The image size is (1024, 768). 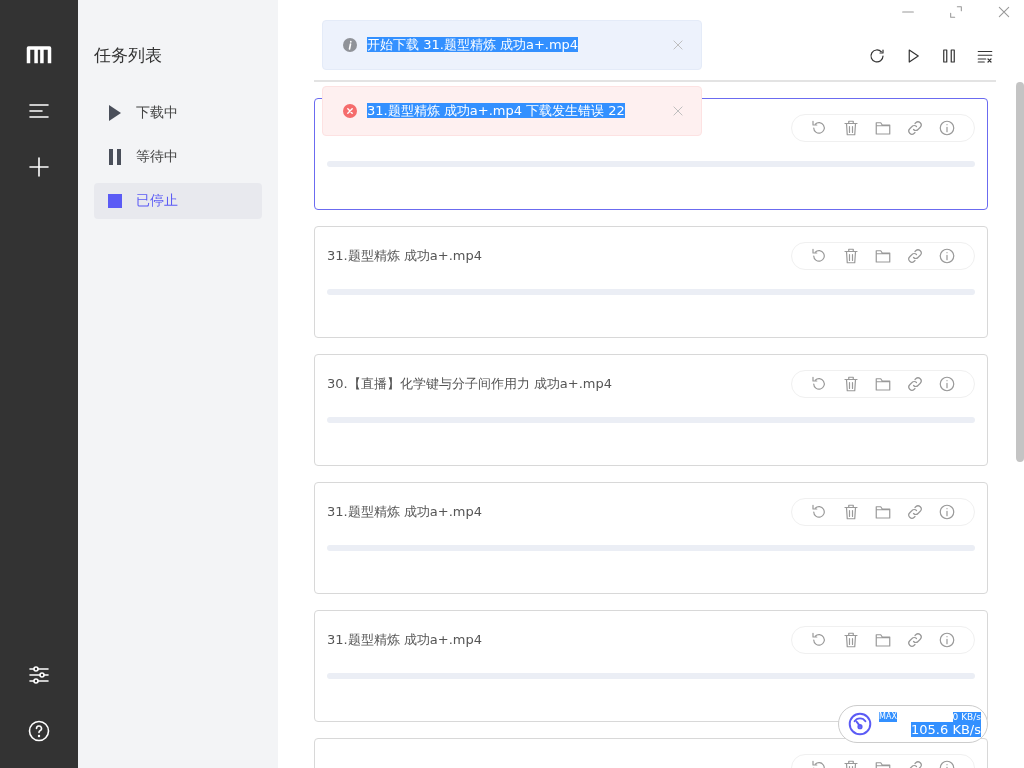 What do you see at coordinates (956, 12) in the screenshot?
I see `maximize-icon` at bounding box center [956, 12].